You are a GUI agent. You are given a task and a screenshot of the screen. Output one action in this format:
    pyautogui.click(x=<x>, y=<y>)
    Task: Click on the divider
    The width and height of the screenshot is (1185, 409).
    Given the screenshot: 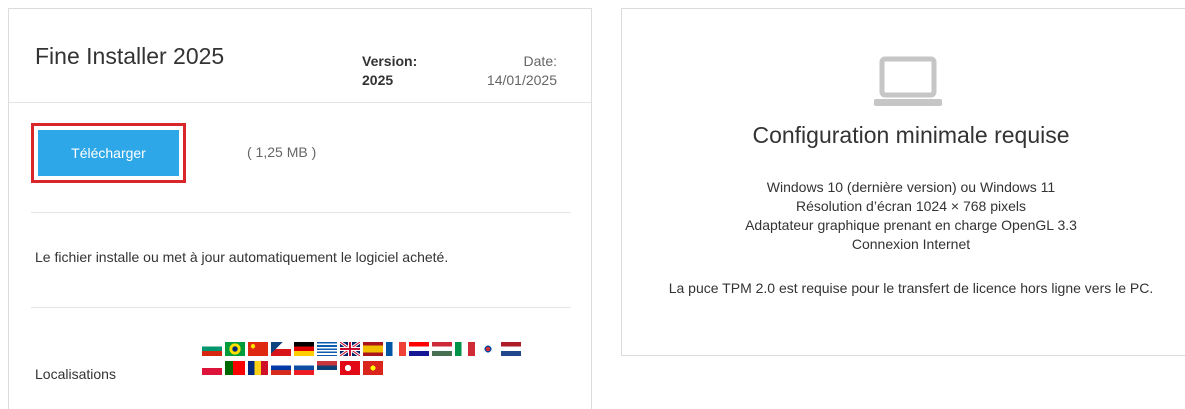 What is the action you would take?
    pyautogui.click(x=301, y=307)
    